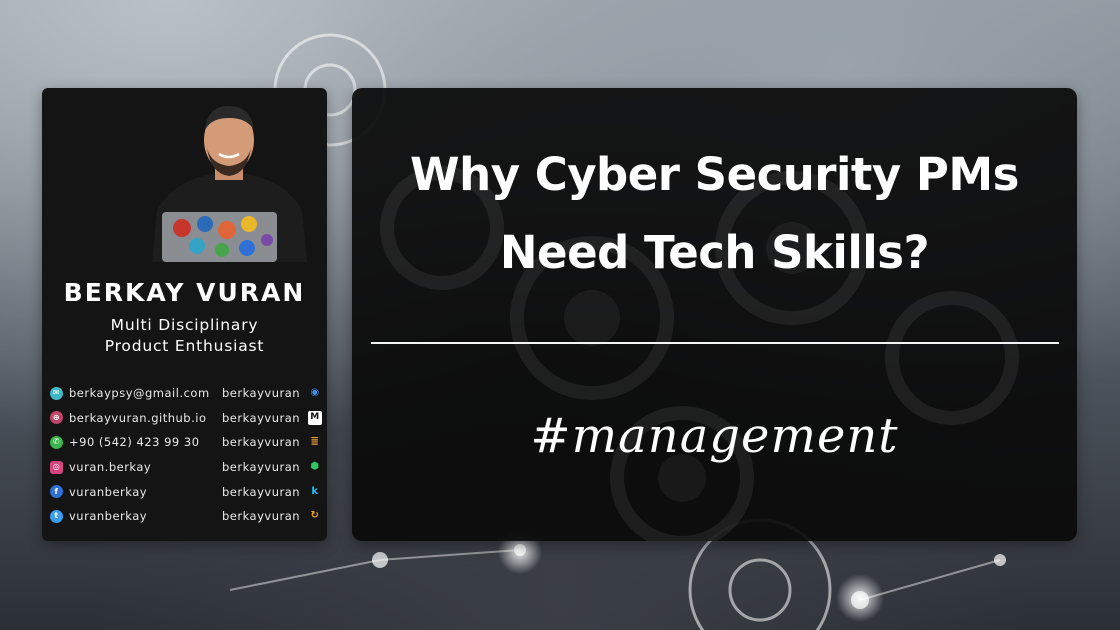 Image resolution: width=1120 pixels, height=630 pixels. What do you see at coordinates (229, 184) in the screenshot?
I see `profile-photo` at bounding box center [229, 184].